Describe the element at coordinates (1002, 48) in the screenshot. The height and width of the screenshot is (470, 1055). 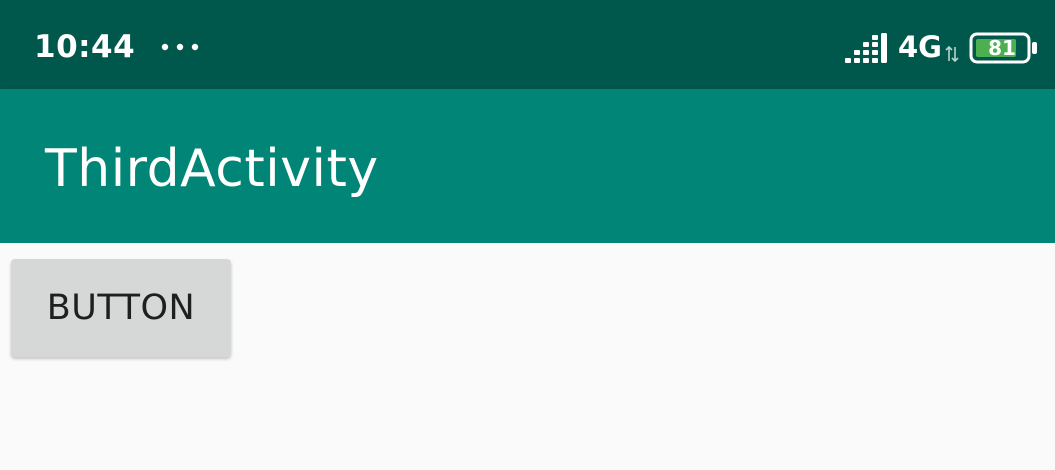
I see `battery-level: 81` at that location.